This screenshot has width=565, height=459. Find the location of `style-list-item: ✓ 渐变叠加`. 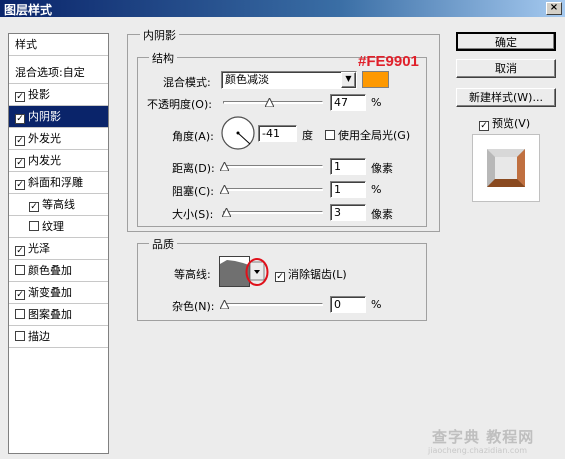

style-list-item: ✓ 渐变叠加 is located at coordinates (58, 293).